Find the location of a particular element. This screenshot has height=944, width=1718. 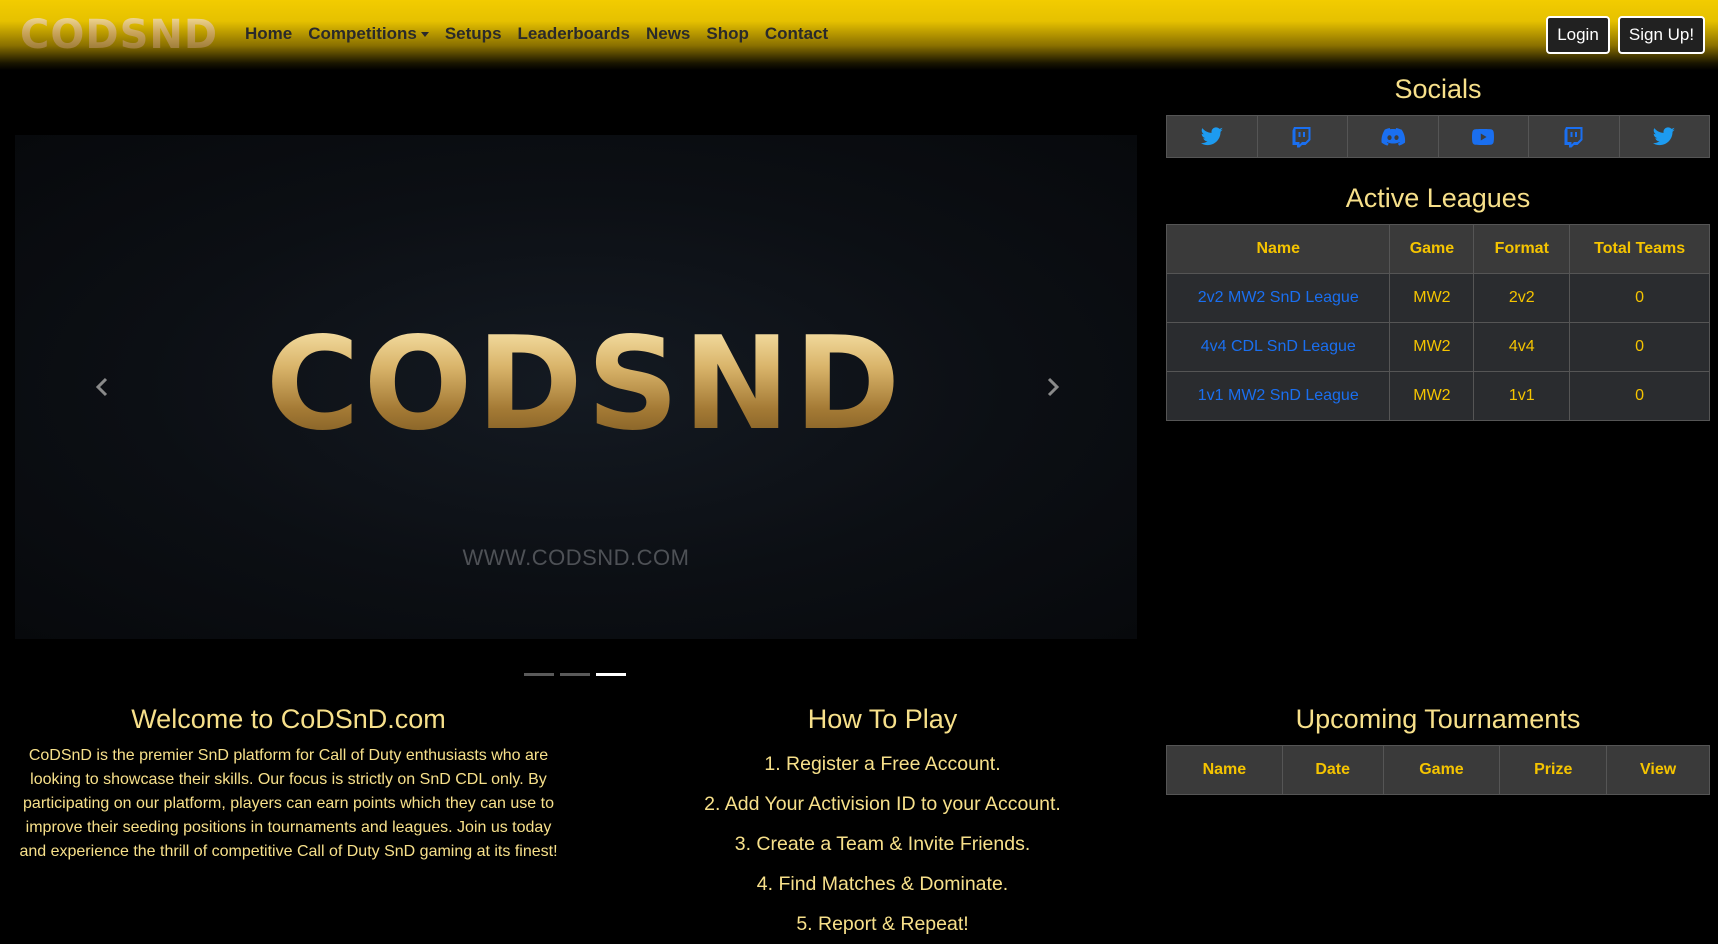

chevron-right-icon is located at coordinates (1053, 387).